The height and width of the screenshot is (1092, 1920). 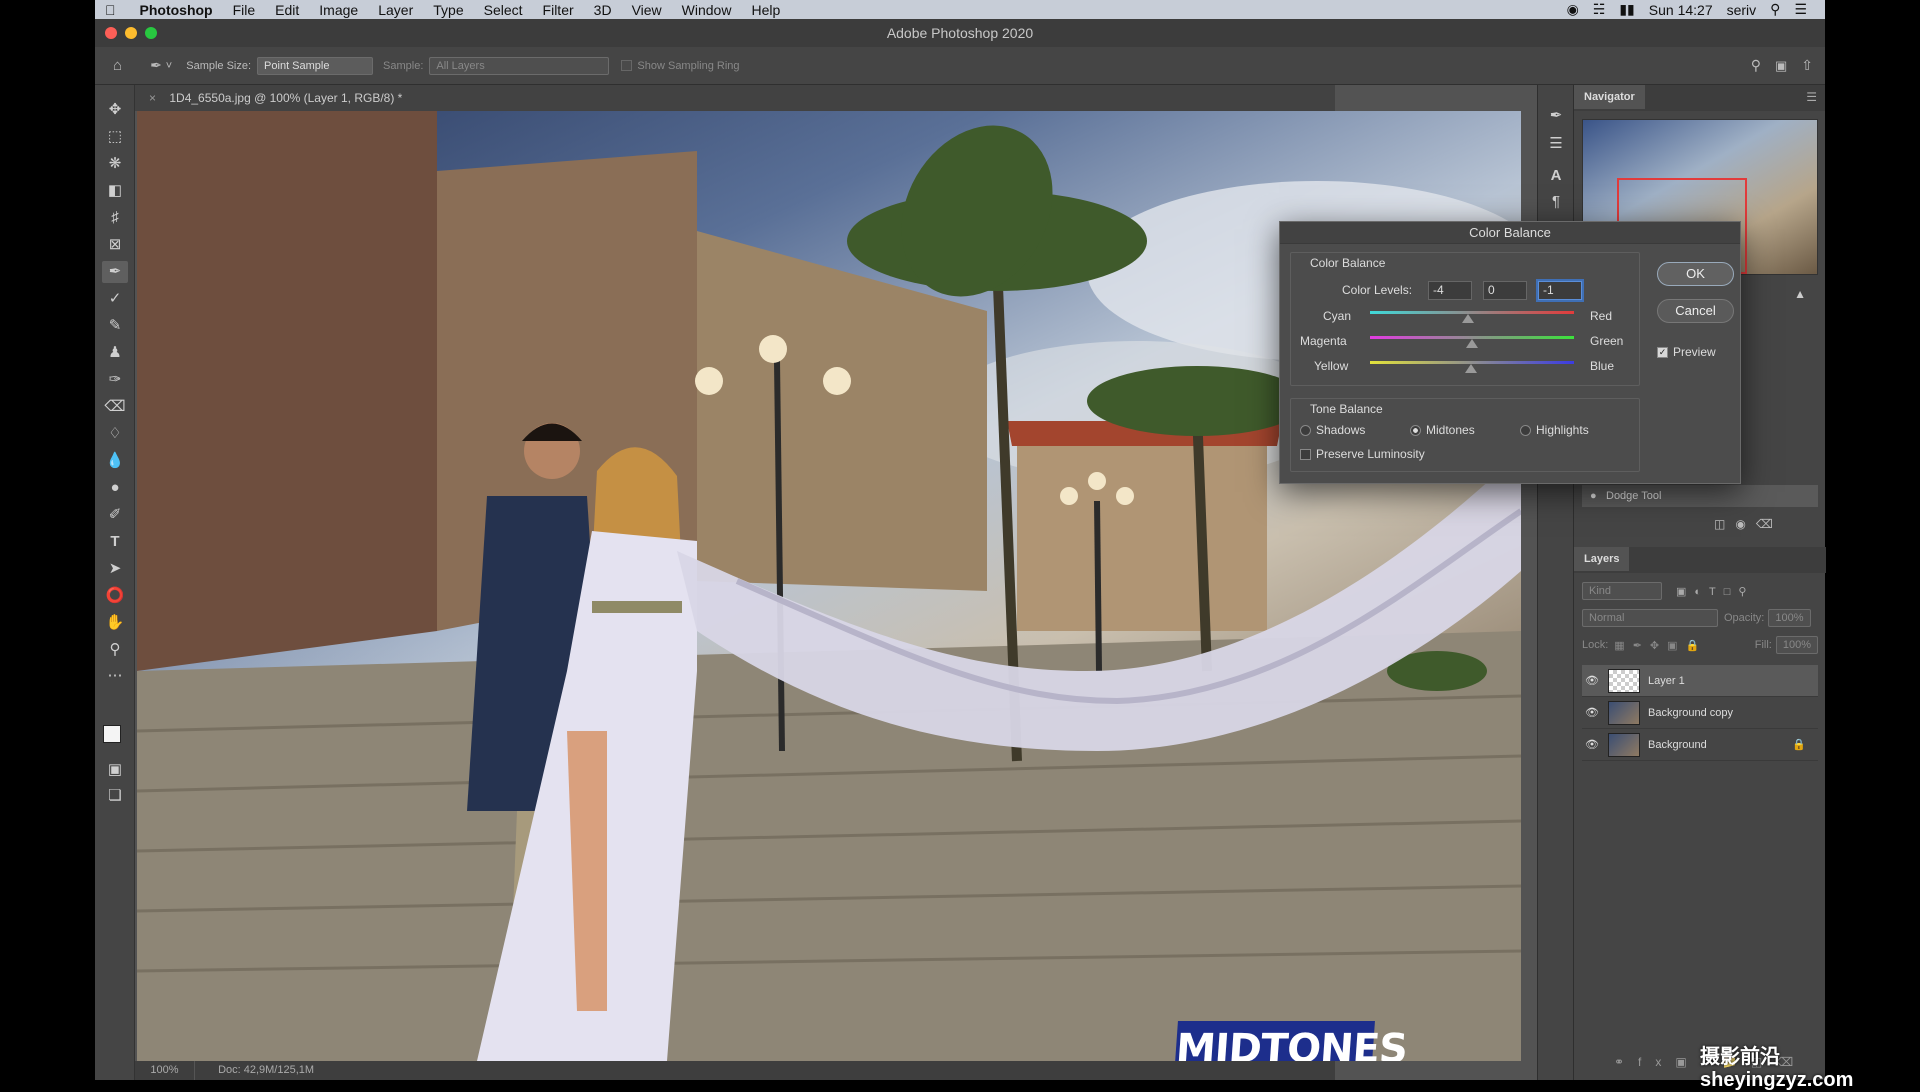 What do you see at coordinates (338, 10) in the screenshot?
I see `menu-image: Image` at bounding box center [338, 10].